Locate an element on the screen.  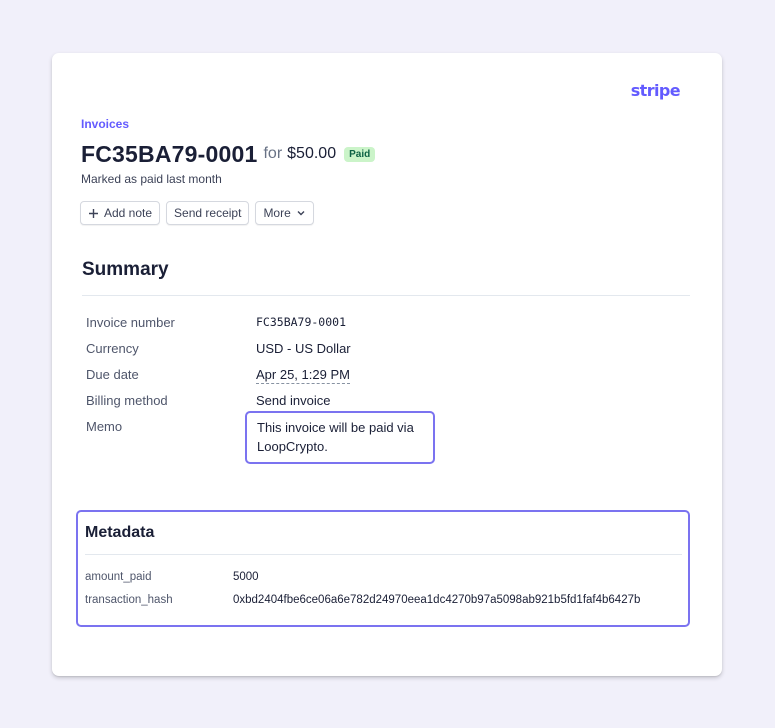
action-bar: Add note Send receipt More is located at coordinates (197, 213).